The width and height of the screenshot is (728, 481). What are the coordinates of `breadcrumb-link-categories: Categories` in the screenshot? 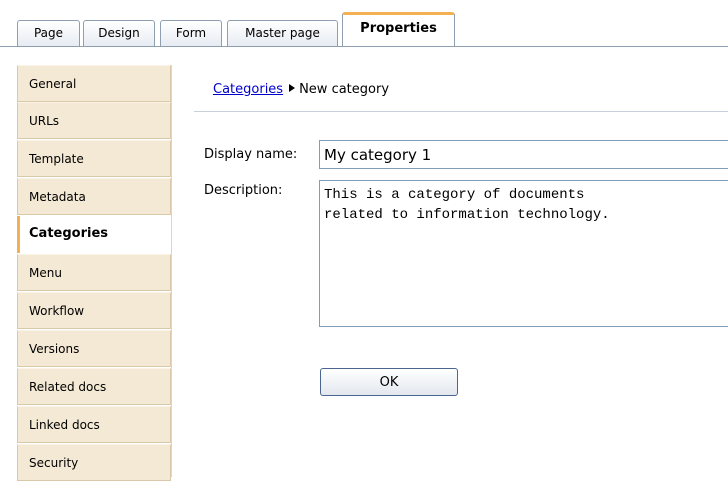 It's located at (248, 89).